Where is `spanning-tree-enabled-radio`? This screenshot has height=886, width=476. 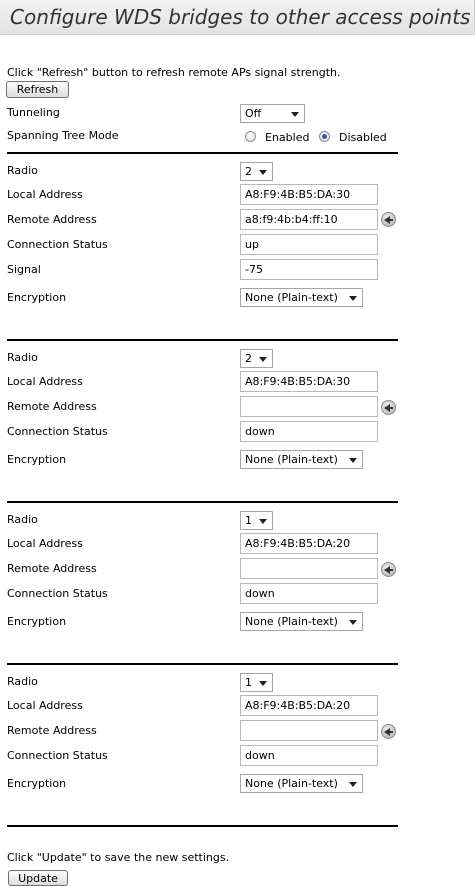 spanning-tree-enabled-radio is located at coordinates (250, 136).